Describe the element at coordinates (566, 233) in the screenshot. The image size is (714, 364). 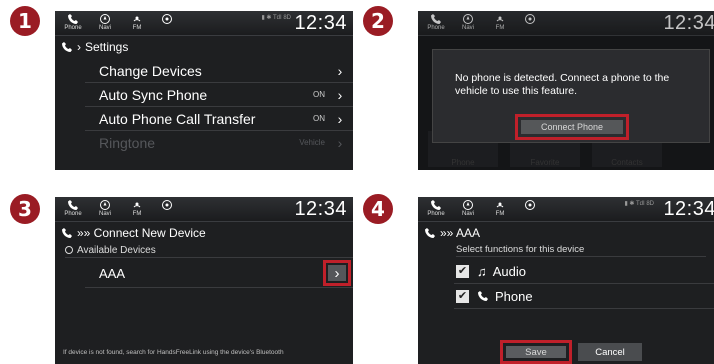
I see `breadcrumb: »» AAA` at that location.